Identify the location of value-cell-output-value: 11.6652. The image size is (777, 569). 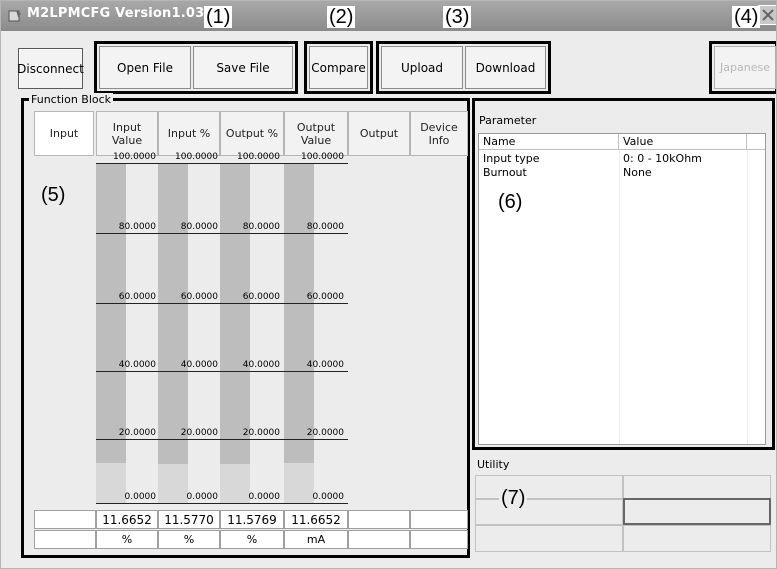
(316, 519).